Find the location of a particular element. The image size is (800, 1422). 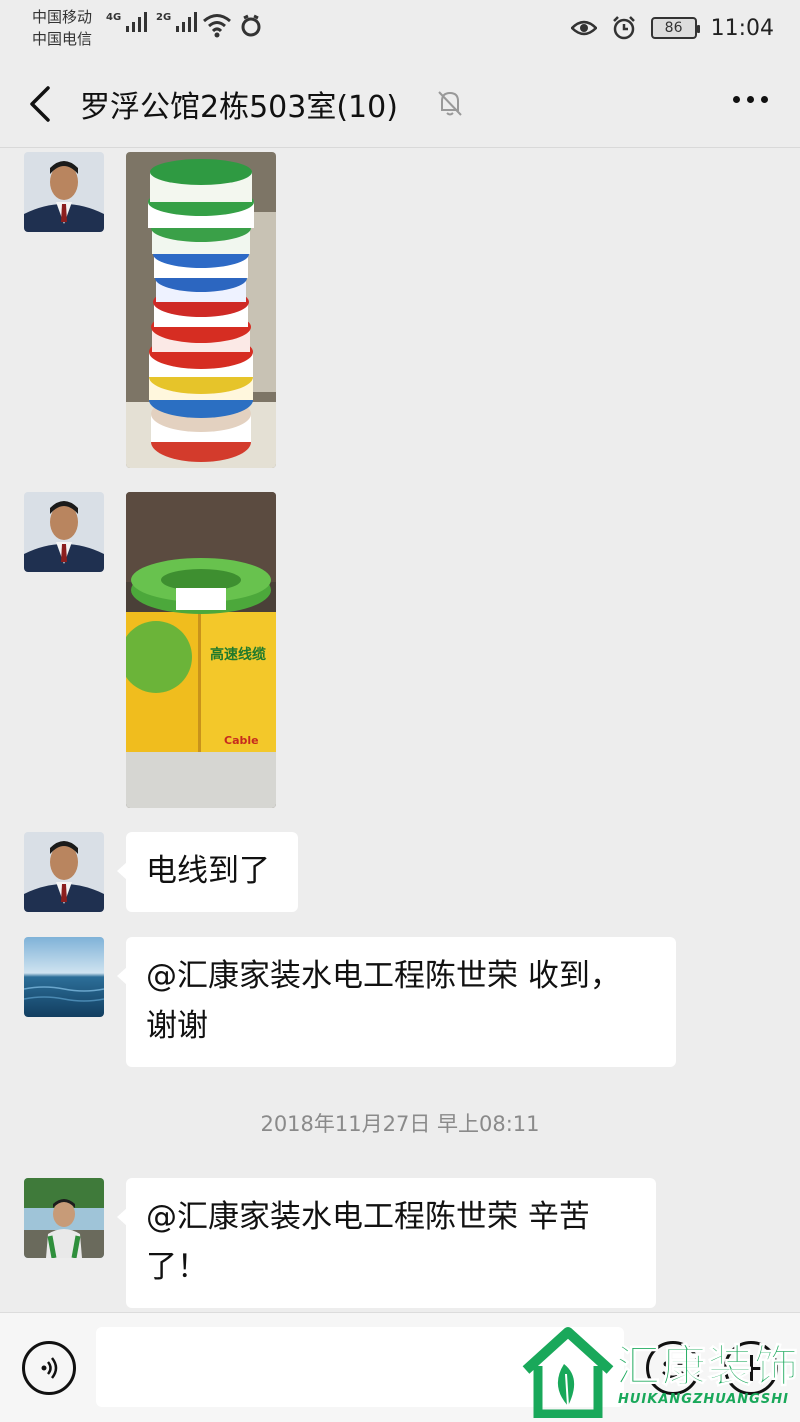

avatar-sender-sea is located at coordinates (64, 977).